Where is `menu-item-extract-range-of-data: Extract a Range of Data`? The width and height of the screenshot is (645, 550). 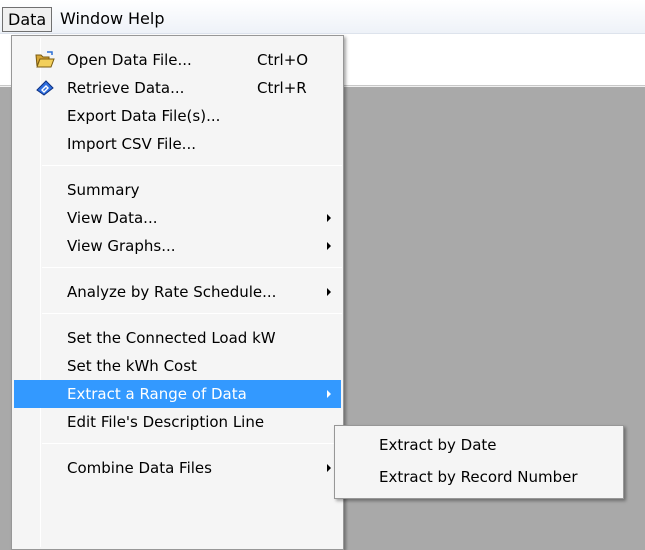
menu-item-extract-range-of-data: Extract a Range of Data is located at coordinates (177, 394).